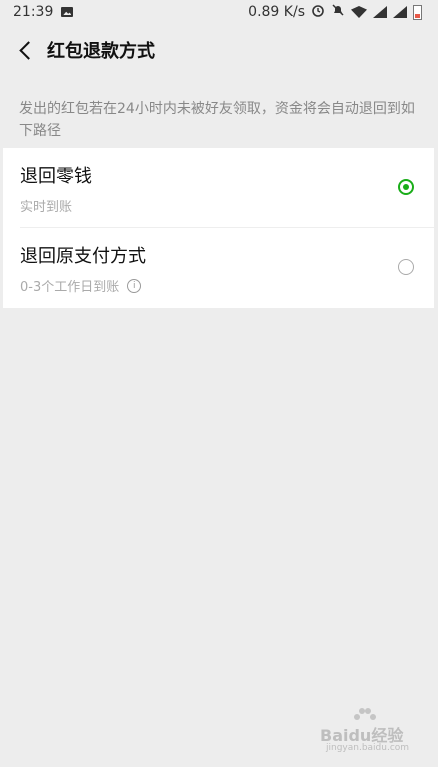 The width and height of the screenshot is (438, 767). I want to click on back-arrow-icon, so click(26, 50).